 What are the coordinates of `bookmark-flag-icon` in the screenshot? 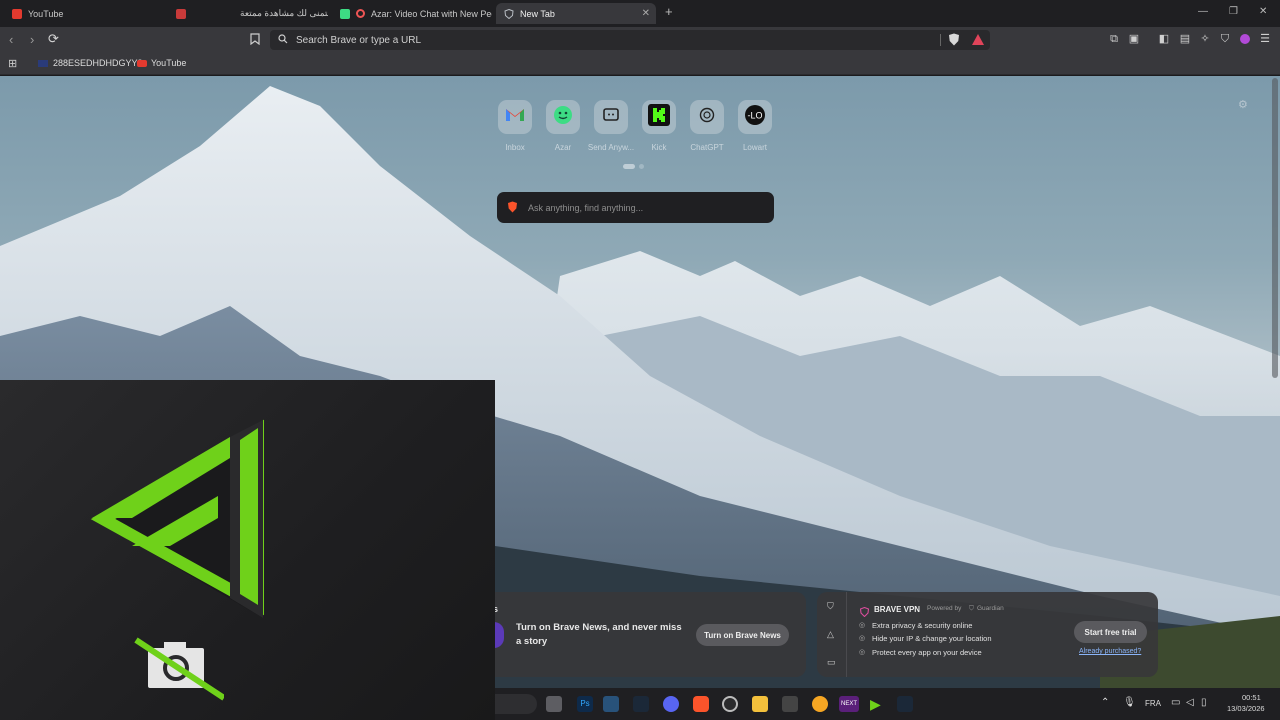 It's located at (43, 63).